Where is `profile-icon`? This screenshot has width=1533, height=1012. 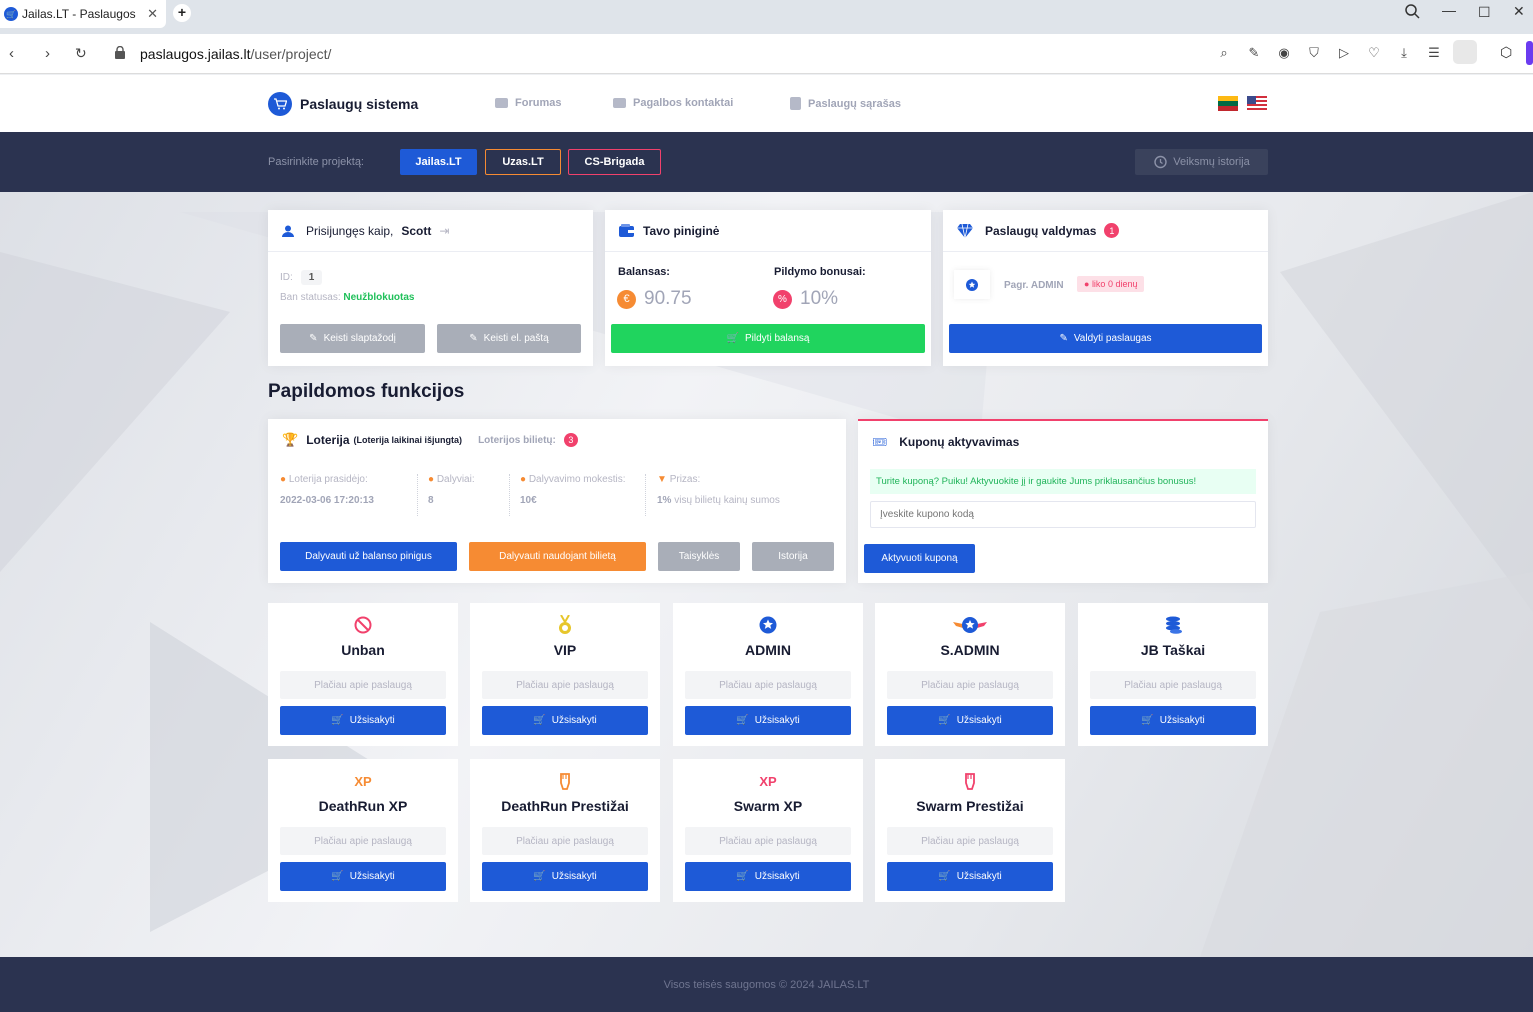
profile-icon is located at coordinates (1465, 52).